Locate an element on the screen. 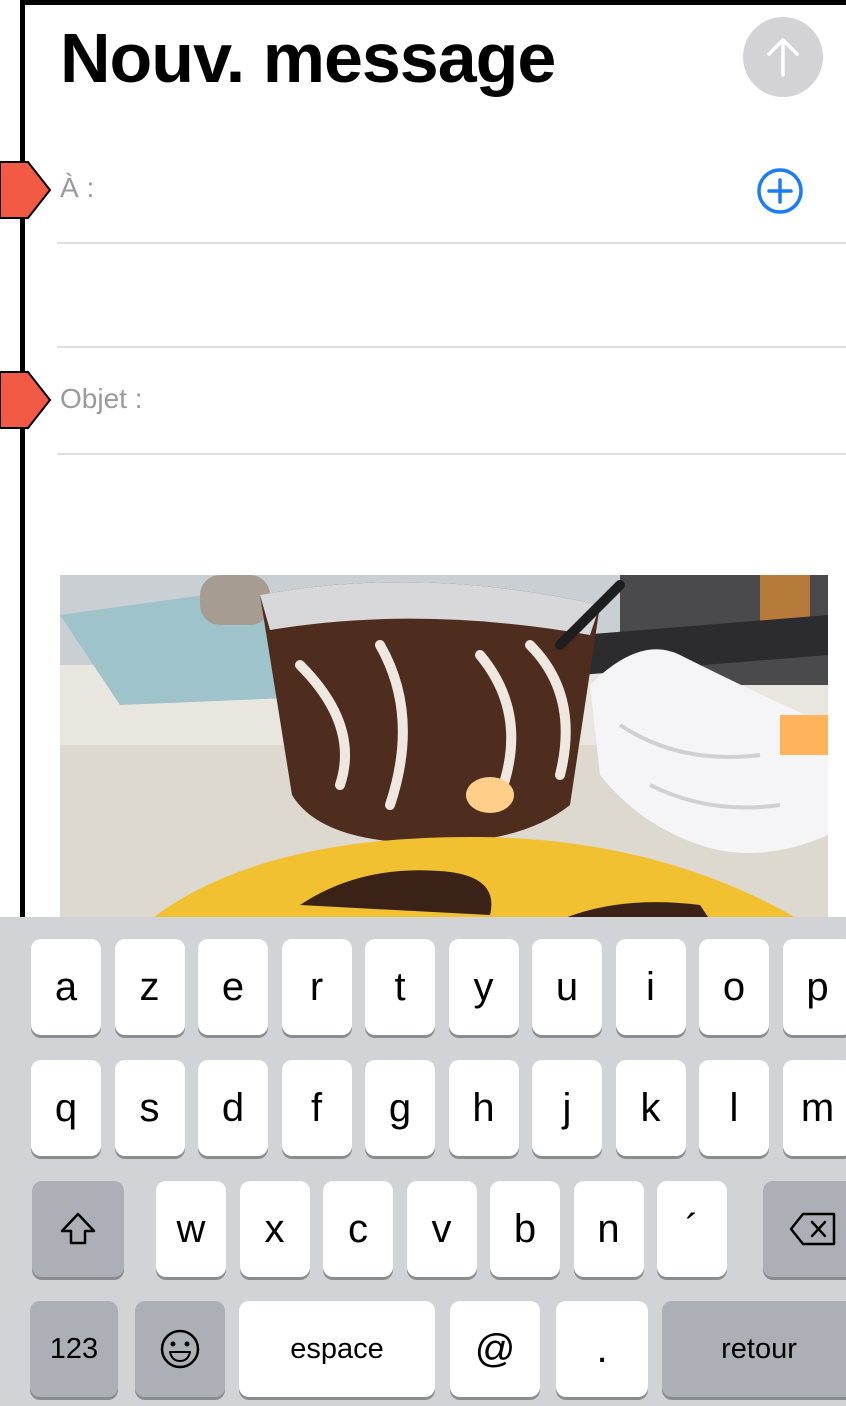  key-label: d is located at coordinates (233, 1107).